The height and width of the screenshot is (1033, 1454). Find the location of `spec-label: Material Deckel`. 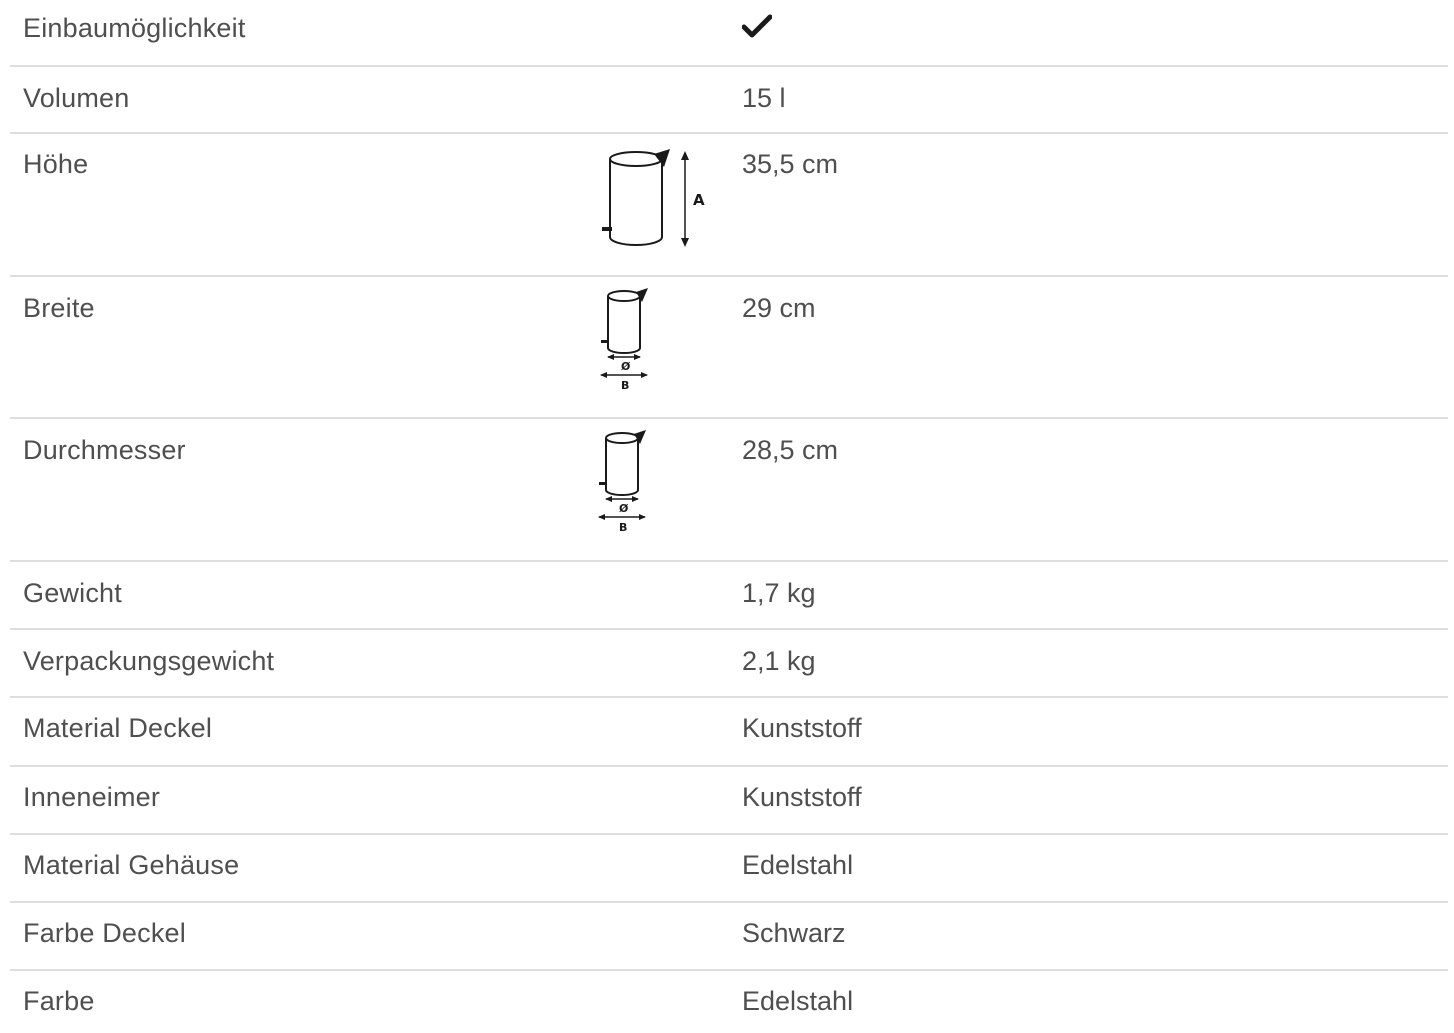

spec-label: Material Deckel is located at coordinates (118, 728).